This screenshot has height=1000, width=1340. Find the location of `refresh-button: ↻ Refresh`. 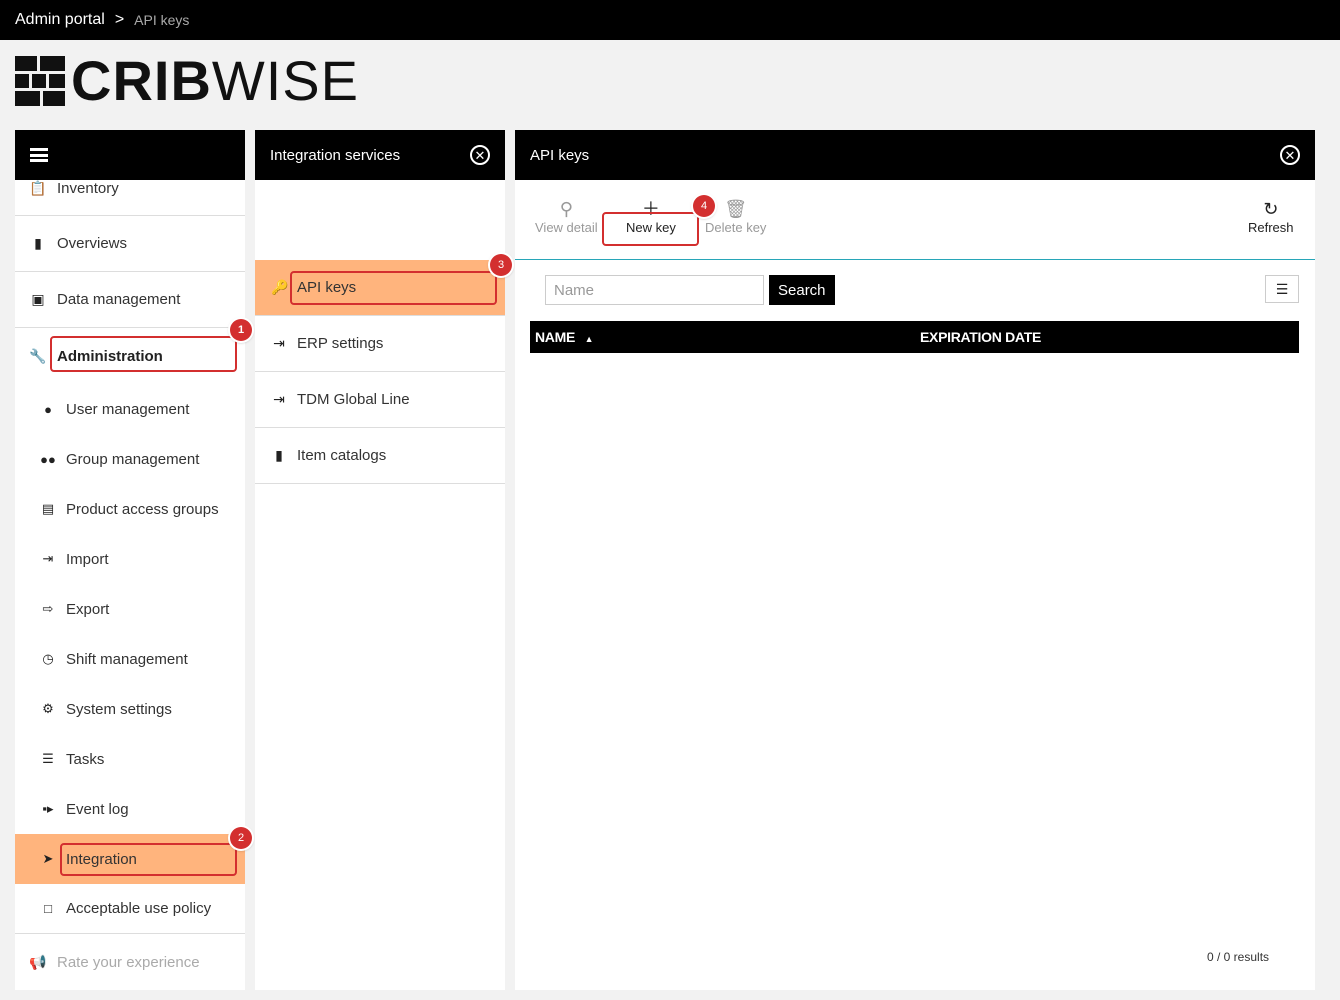

refresh-button: ↻ Refresh is located at coordinates (1271, 216).